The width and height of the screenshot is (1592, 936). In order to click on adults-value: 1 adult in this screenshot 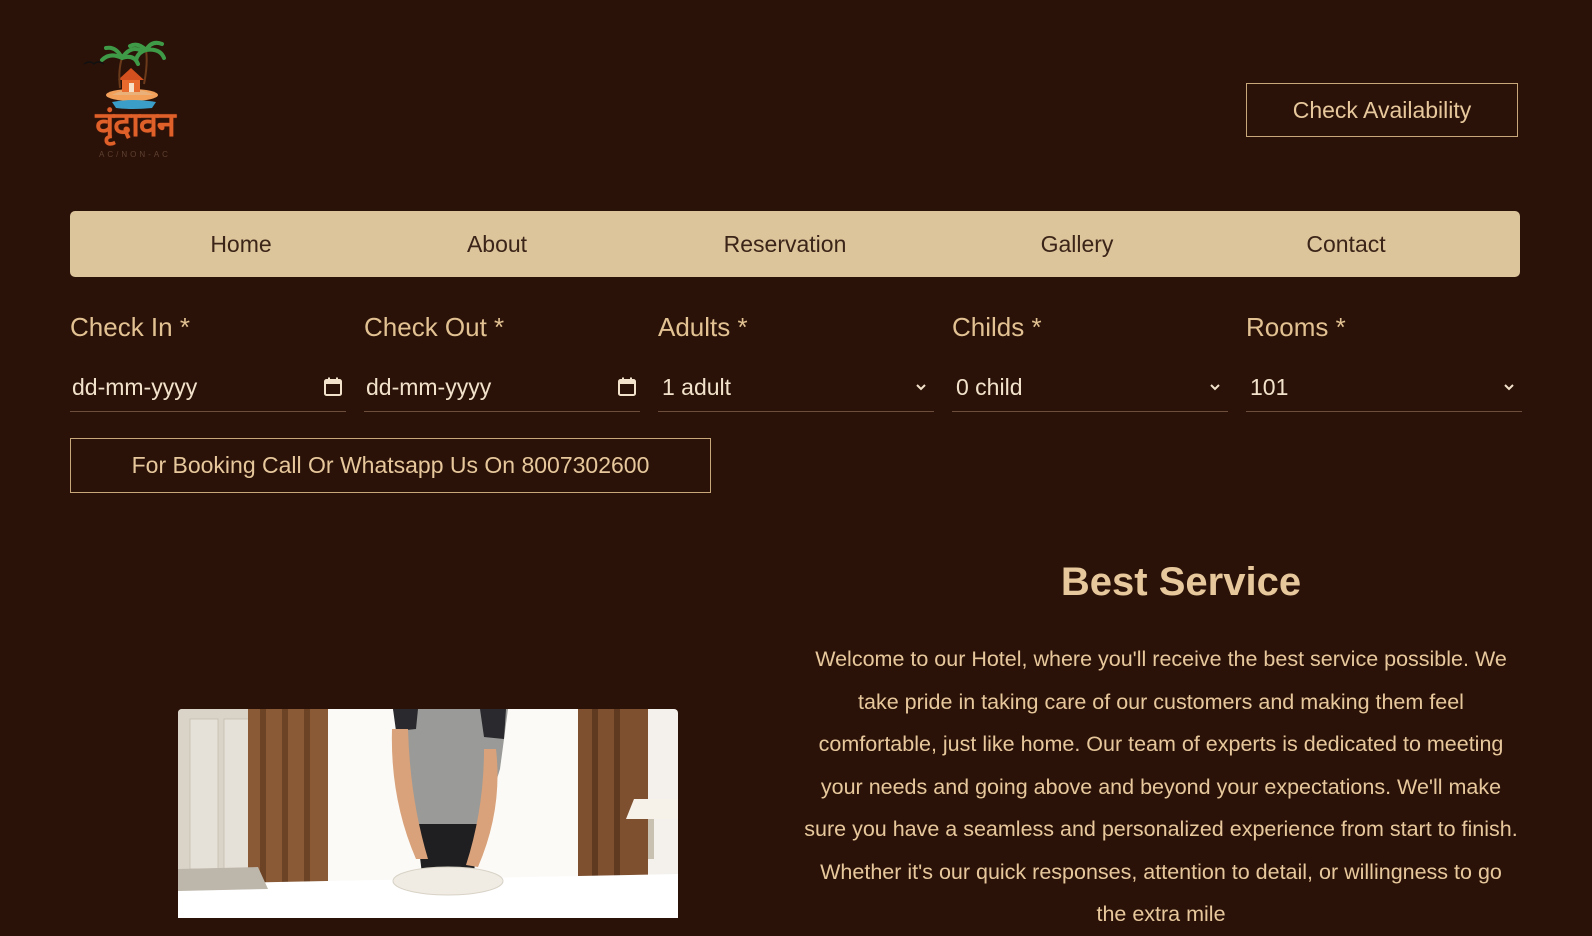, I will do `click(697, 387)`.